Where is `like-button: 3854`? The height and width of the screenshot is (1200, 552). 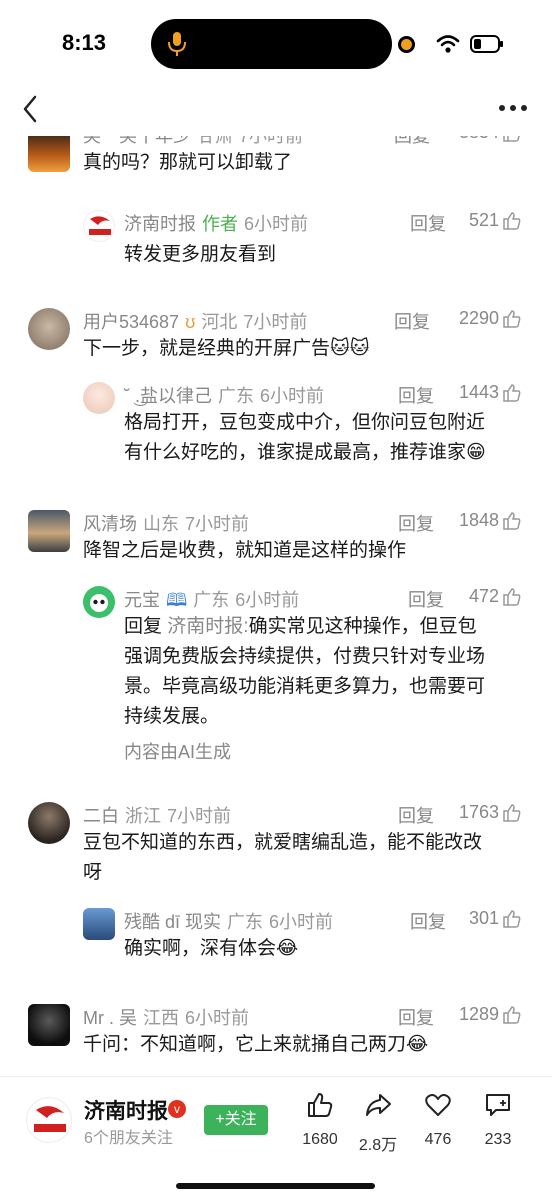
like-button: 3854 is located at coordinates (490, 139).